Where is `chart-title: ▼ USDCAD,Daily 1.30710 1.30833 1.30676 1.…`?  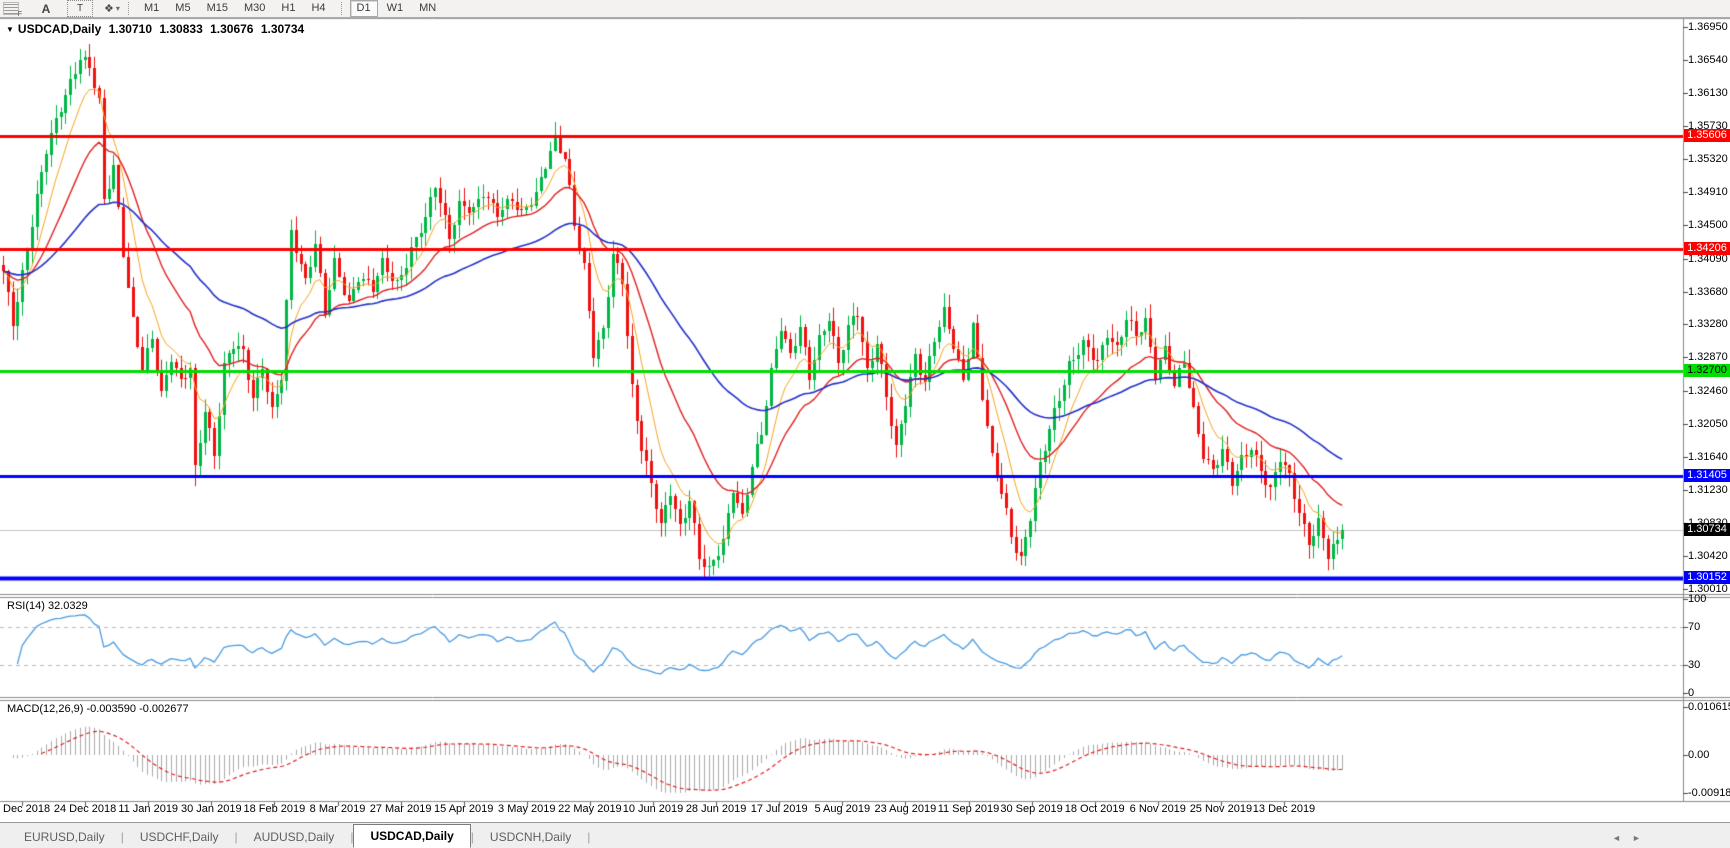 chart-title: ▼ USDCAD,Daily 1.30710 1.30833 1.30676 1.… is located at coordinates (157, 29).